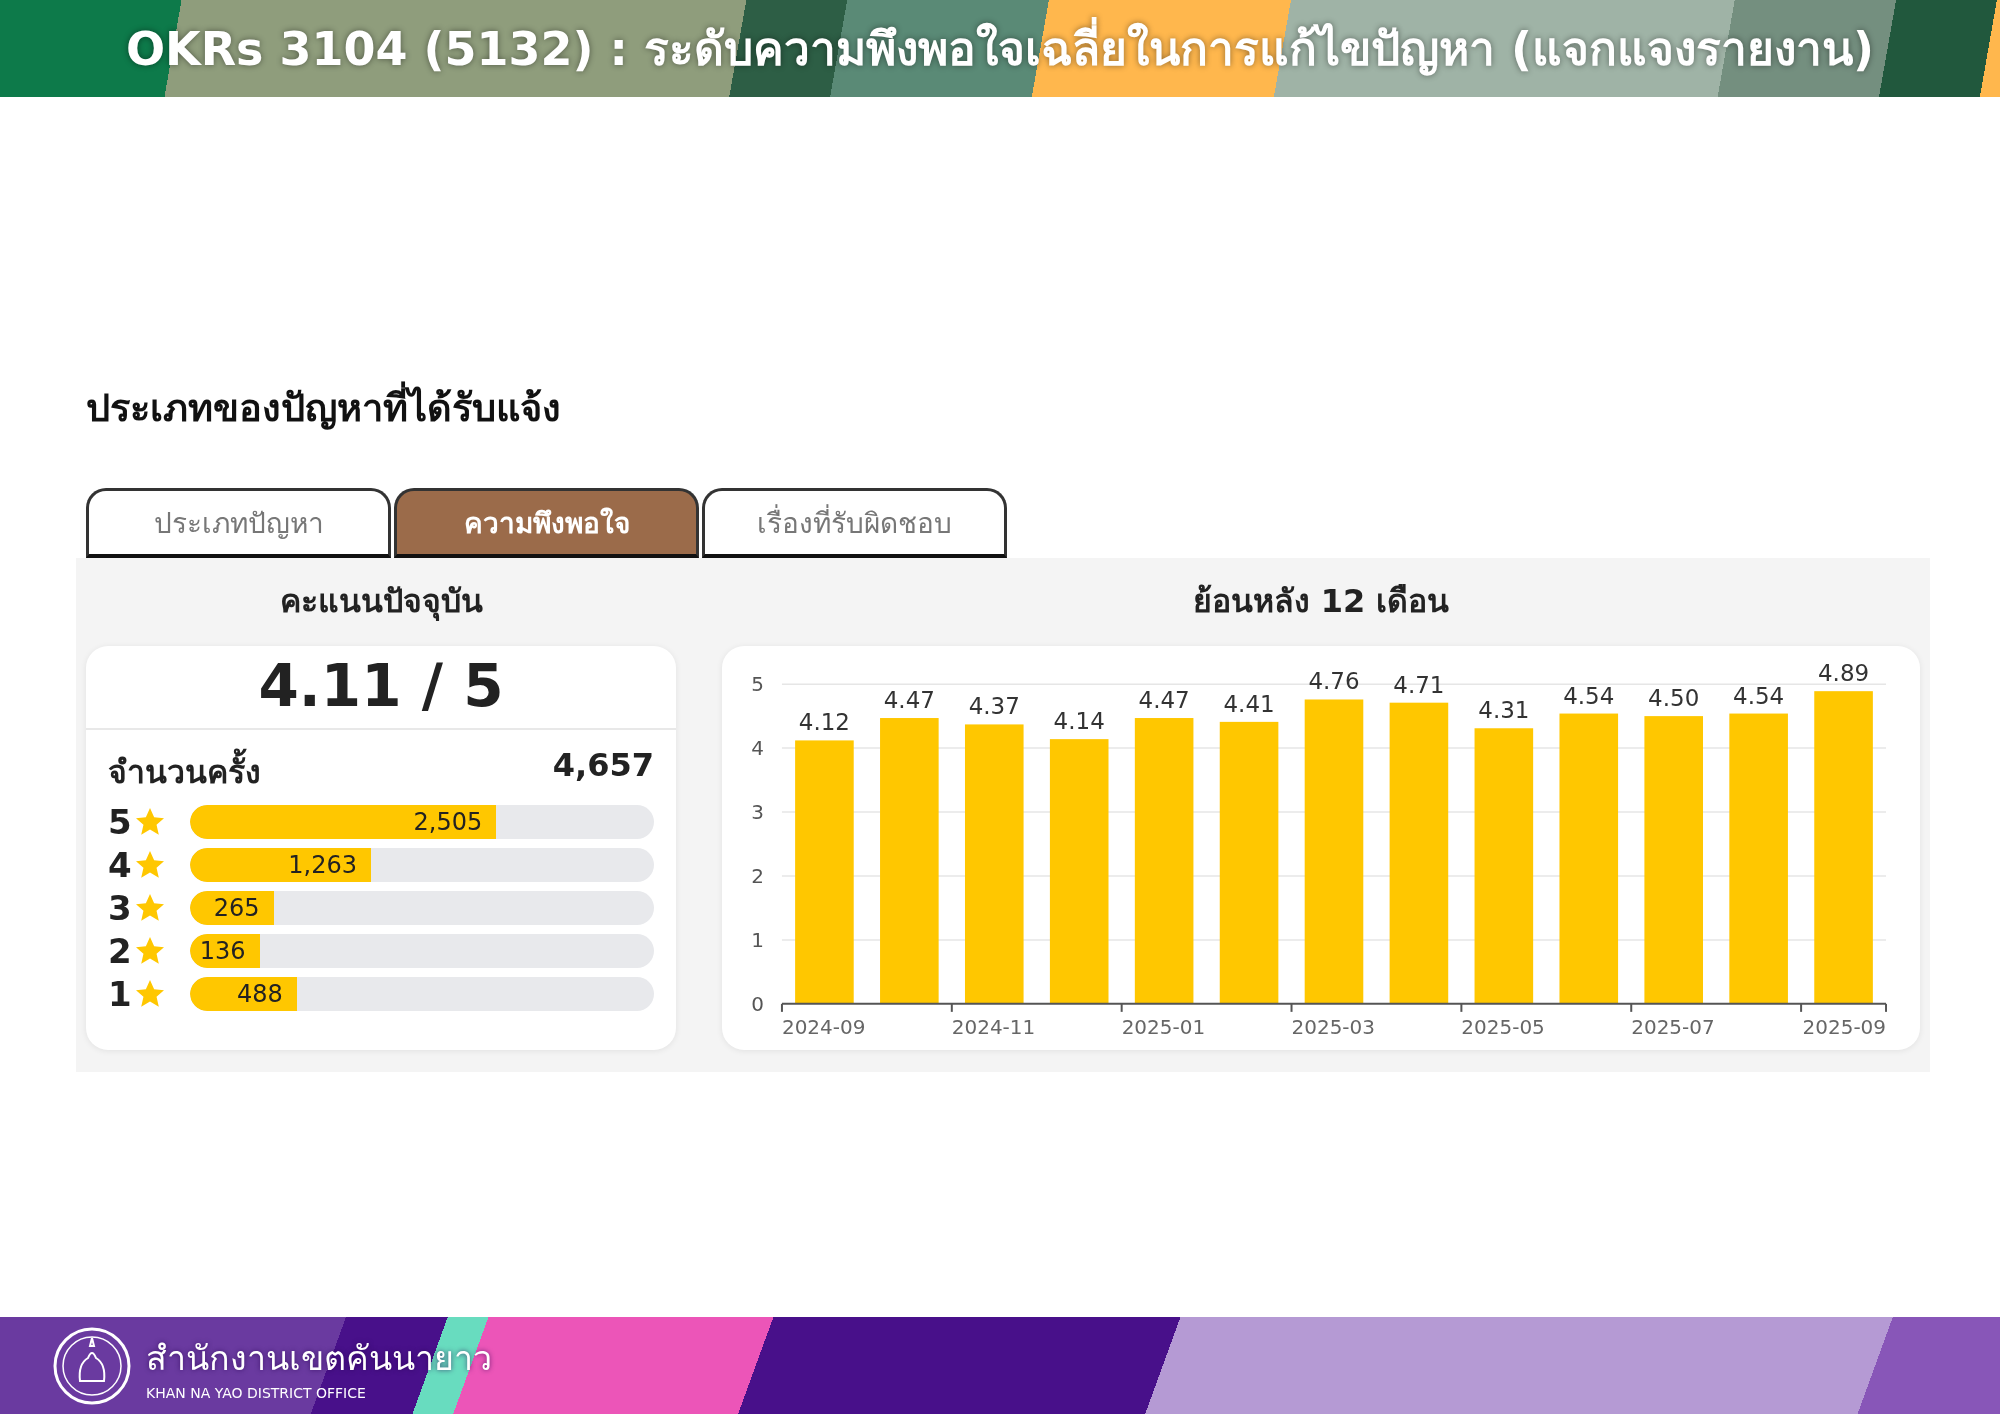 This screenshot has height=1414, width=2000. Describe the element at coordinates (448, 822) in the screenshot. I see `rating-count: 2,505` at that location.